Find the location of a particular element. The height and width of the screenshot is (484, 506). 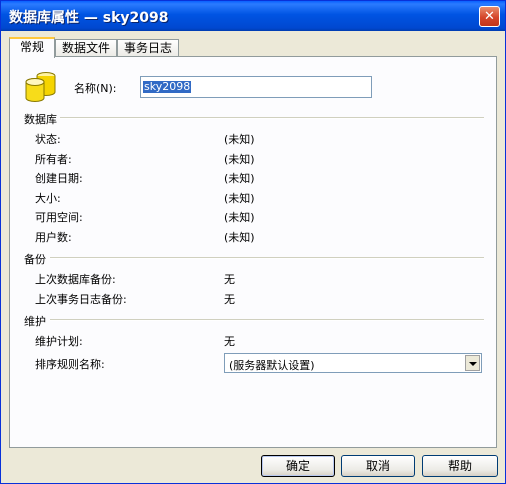

cancel-button: 取消 is located at coordinates (378, 466).